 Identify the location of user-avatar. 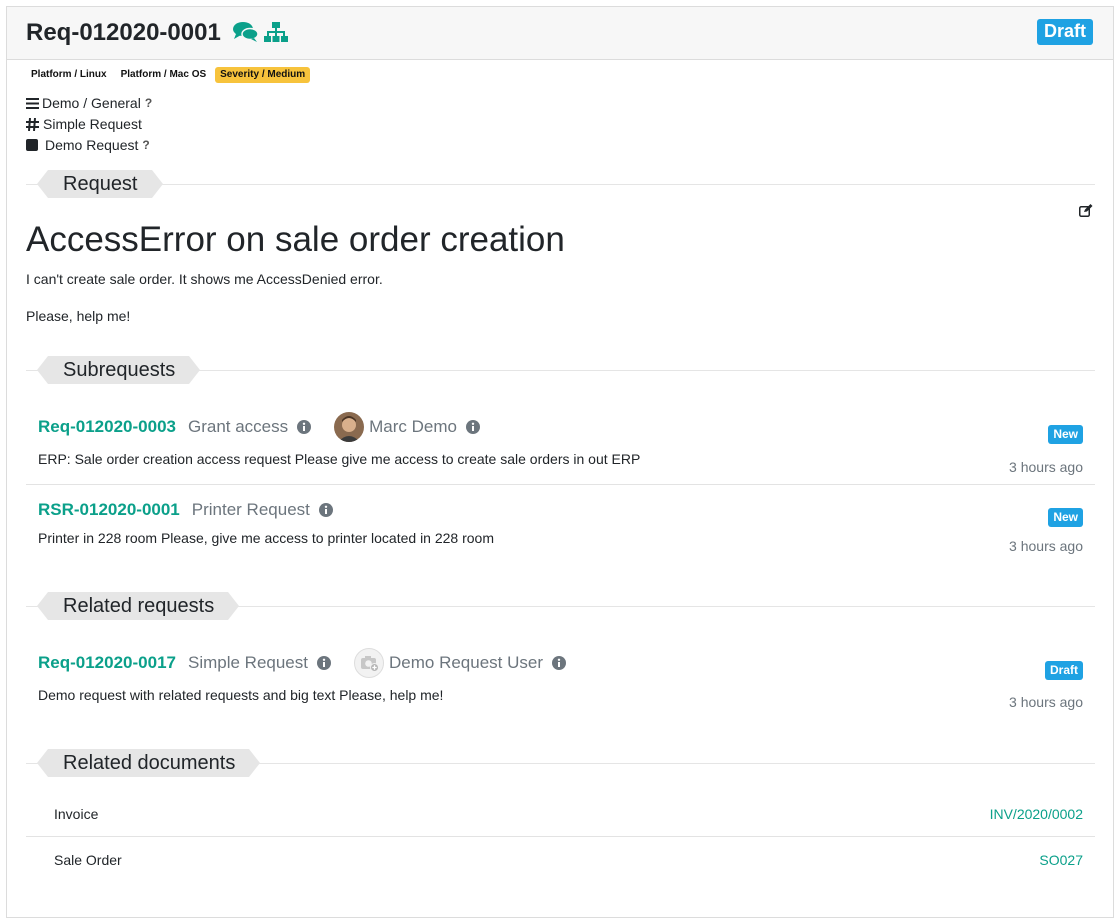
(349, 427).